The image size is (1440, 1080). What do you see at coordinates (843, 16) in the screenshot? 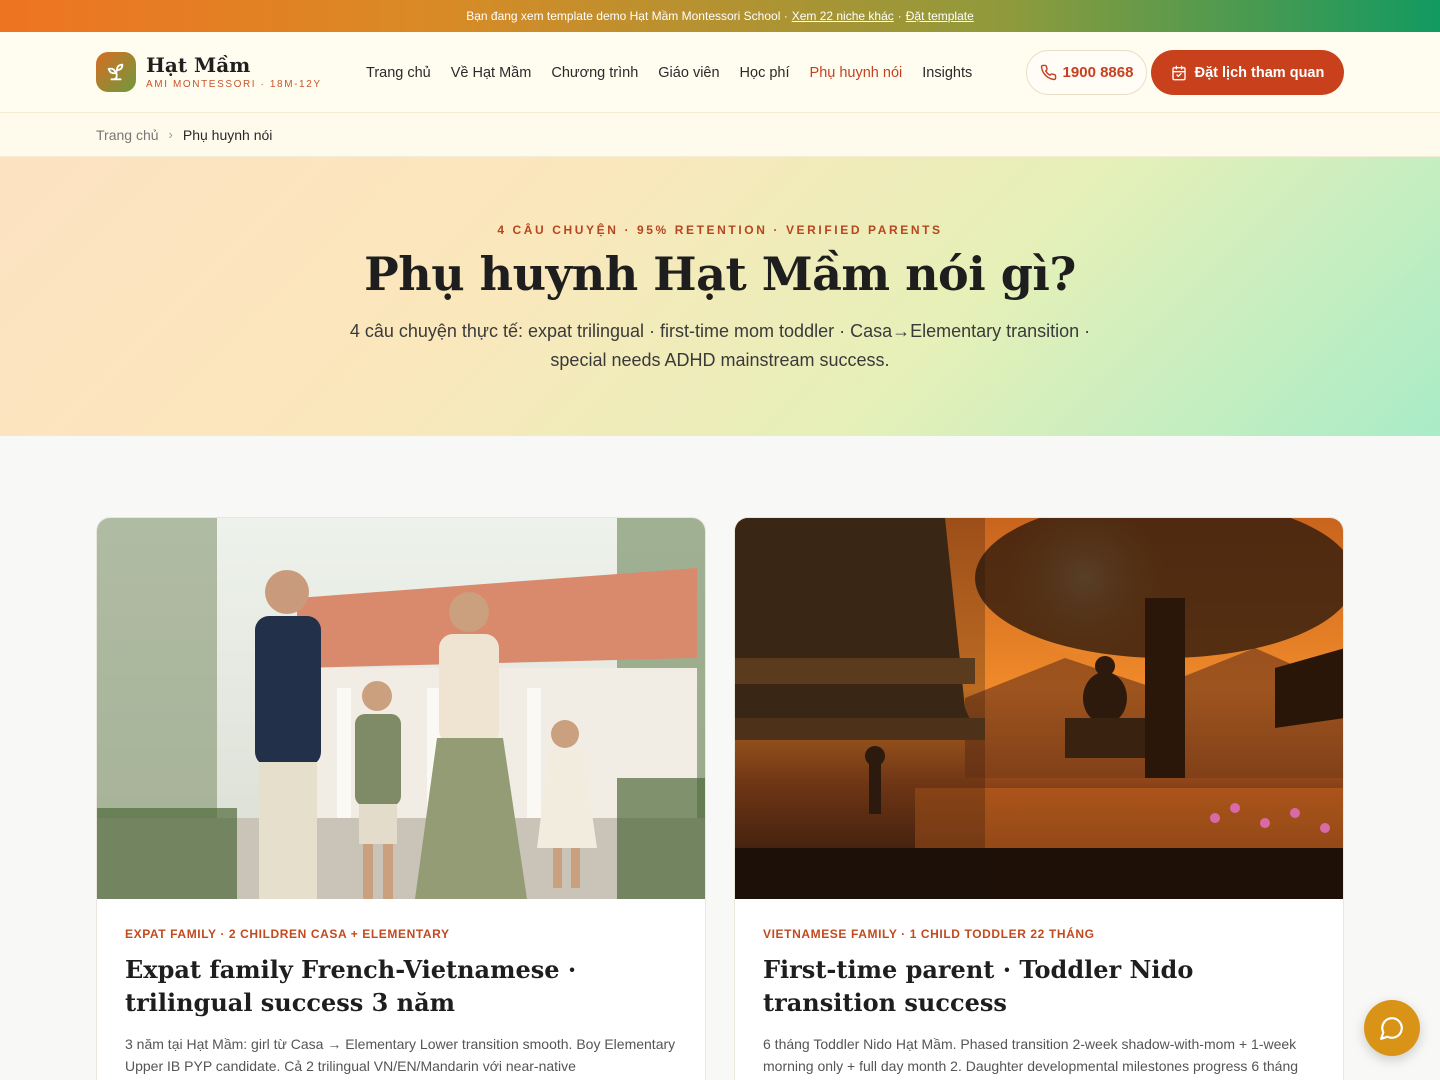
I see `demo-banner-link-more: Xem 22 niche khác` at bounding box center [843, 16].